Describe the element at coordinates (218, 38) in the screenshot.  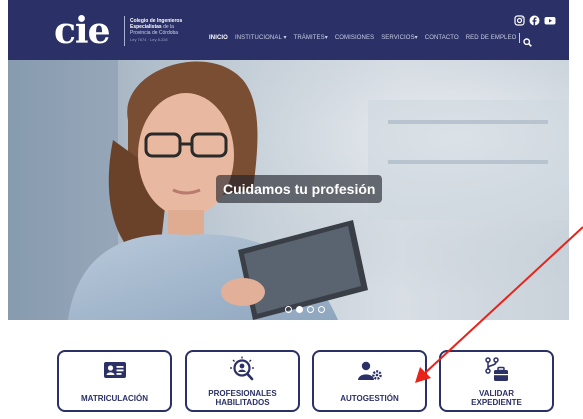
I see `nav-inicio: INICIO` at that location.